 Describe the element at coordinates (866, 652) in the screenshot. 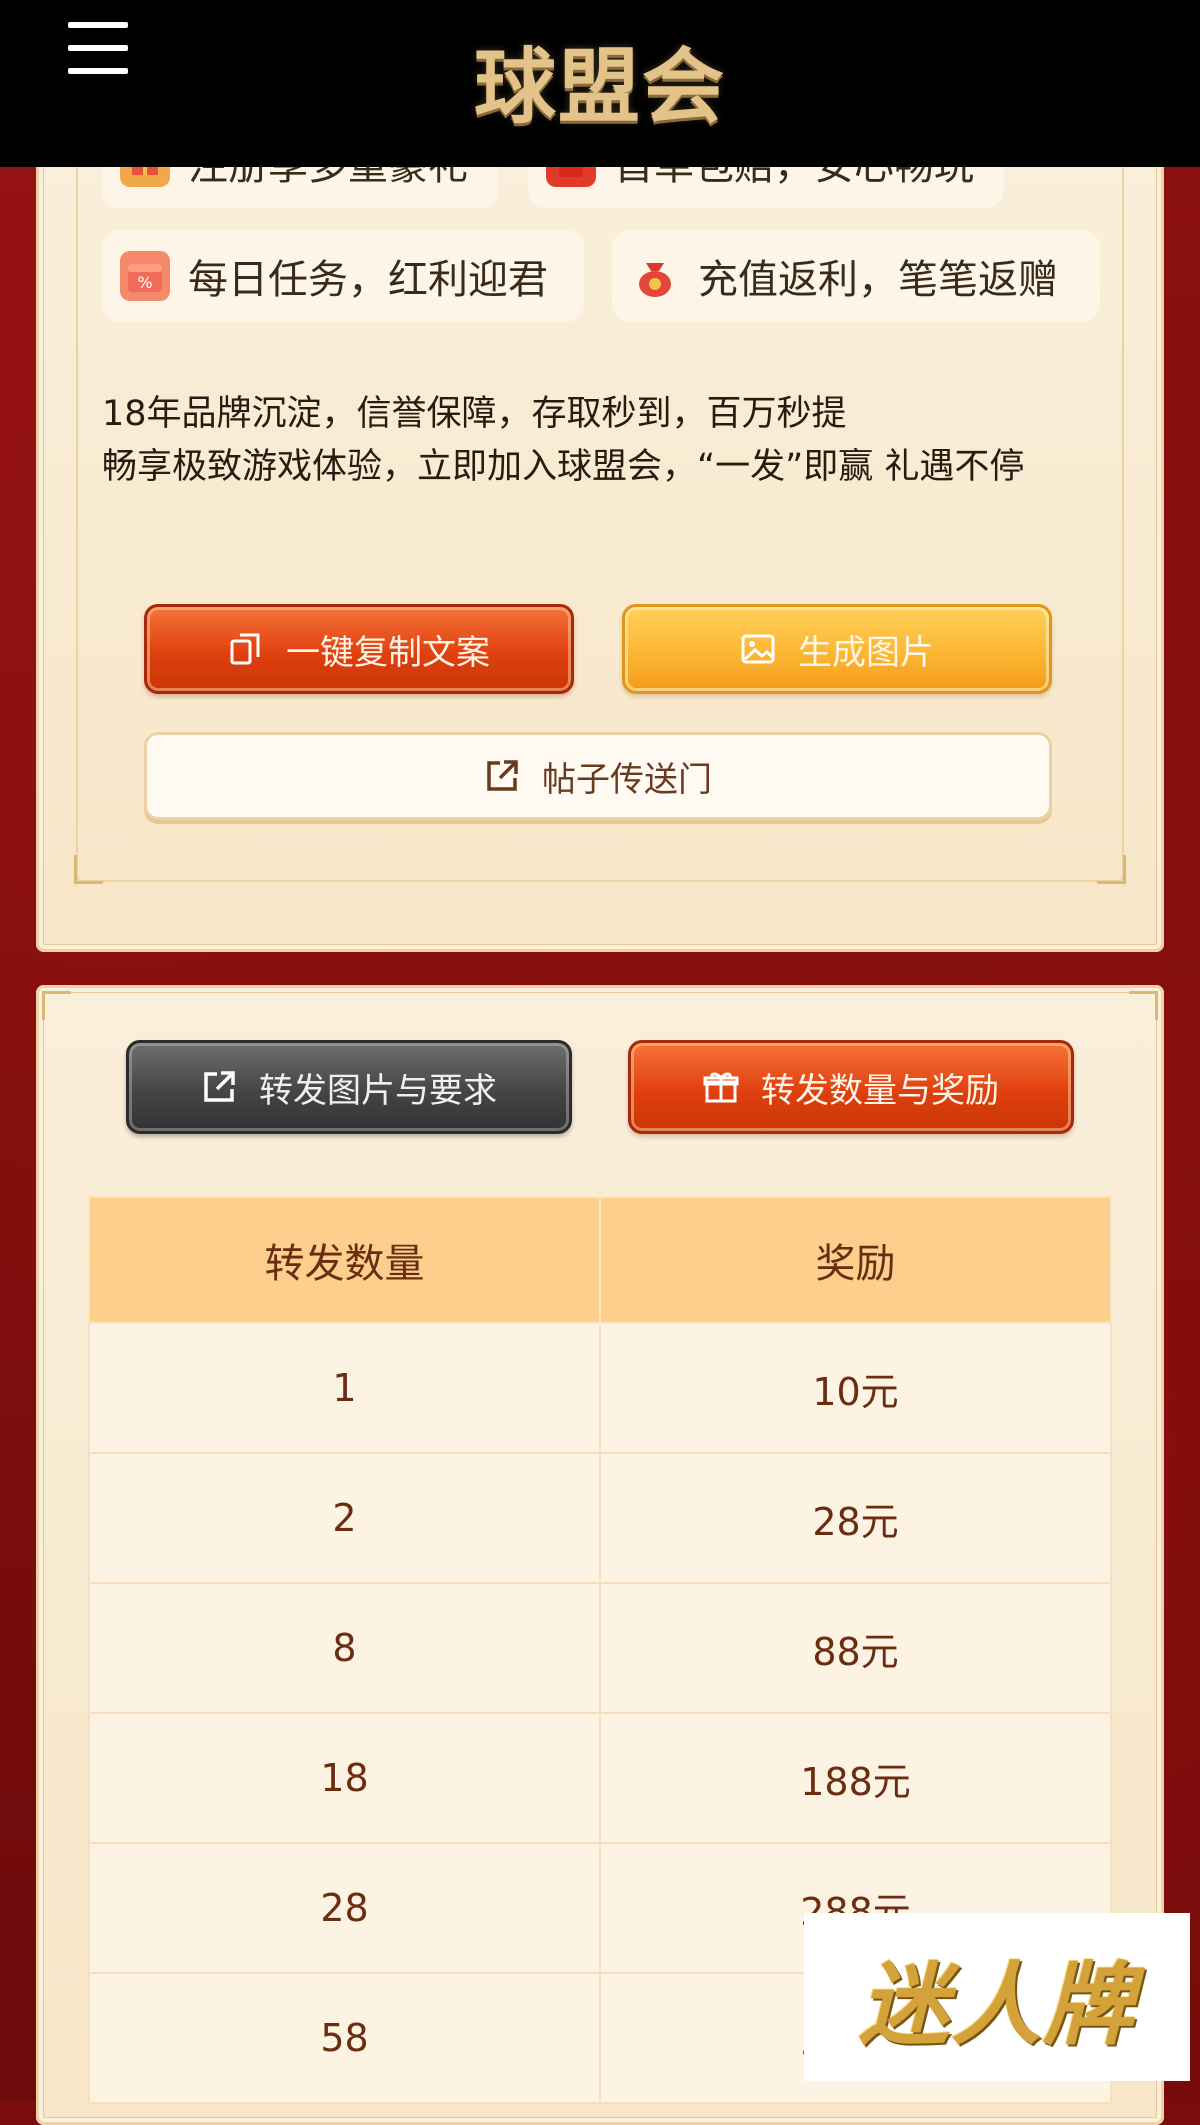

I see `generate-image-label: 生成图片` at that location.